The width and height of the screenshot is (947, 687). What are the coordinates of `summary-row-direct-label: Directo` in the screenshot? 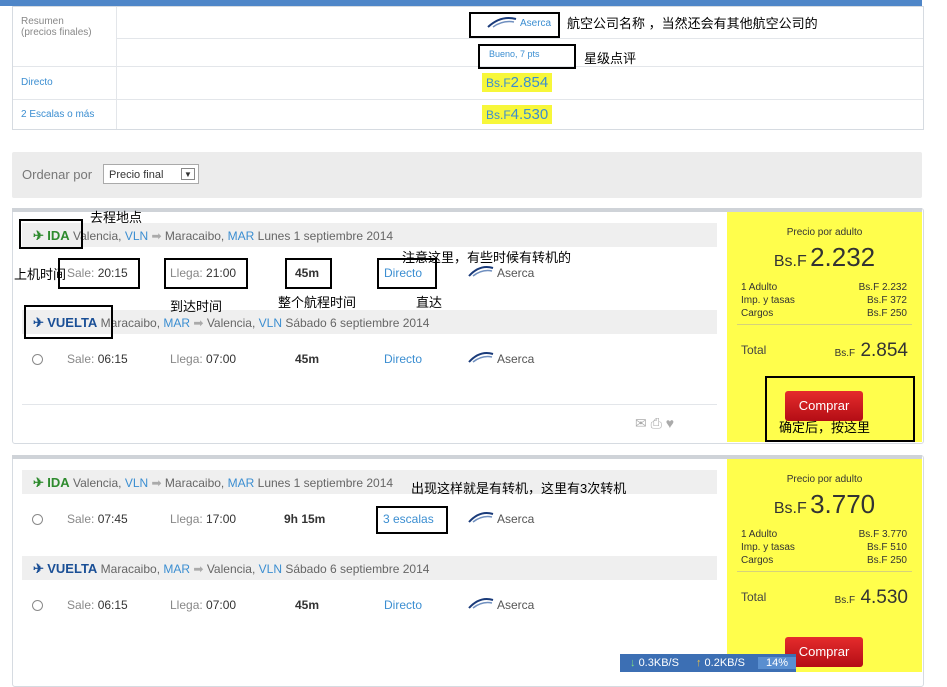 It's located at (37, 82).